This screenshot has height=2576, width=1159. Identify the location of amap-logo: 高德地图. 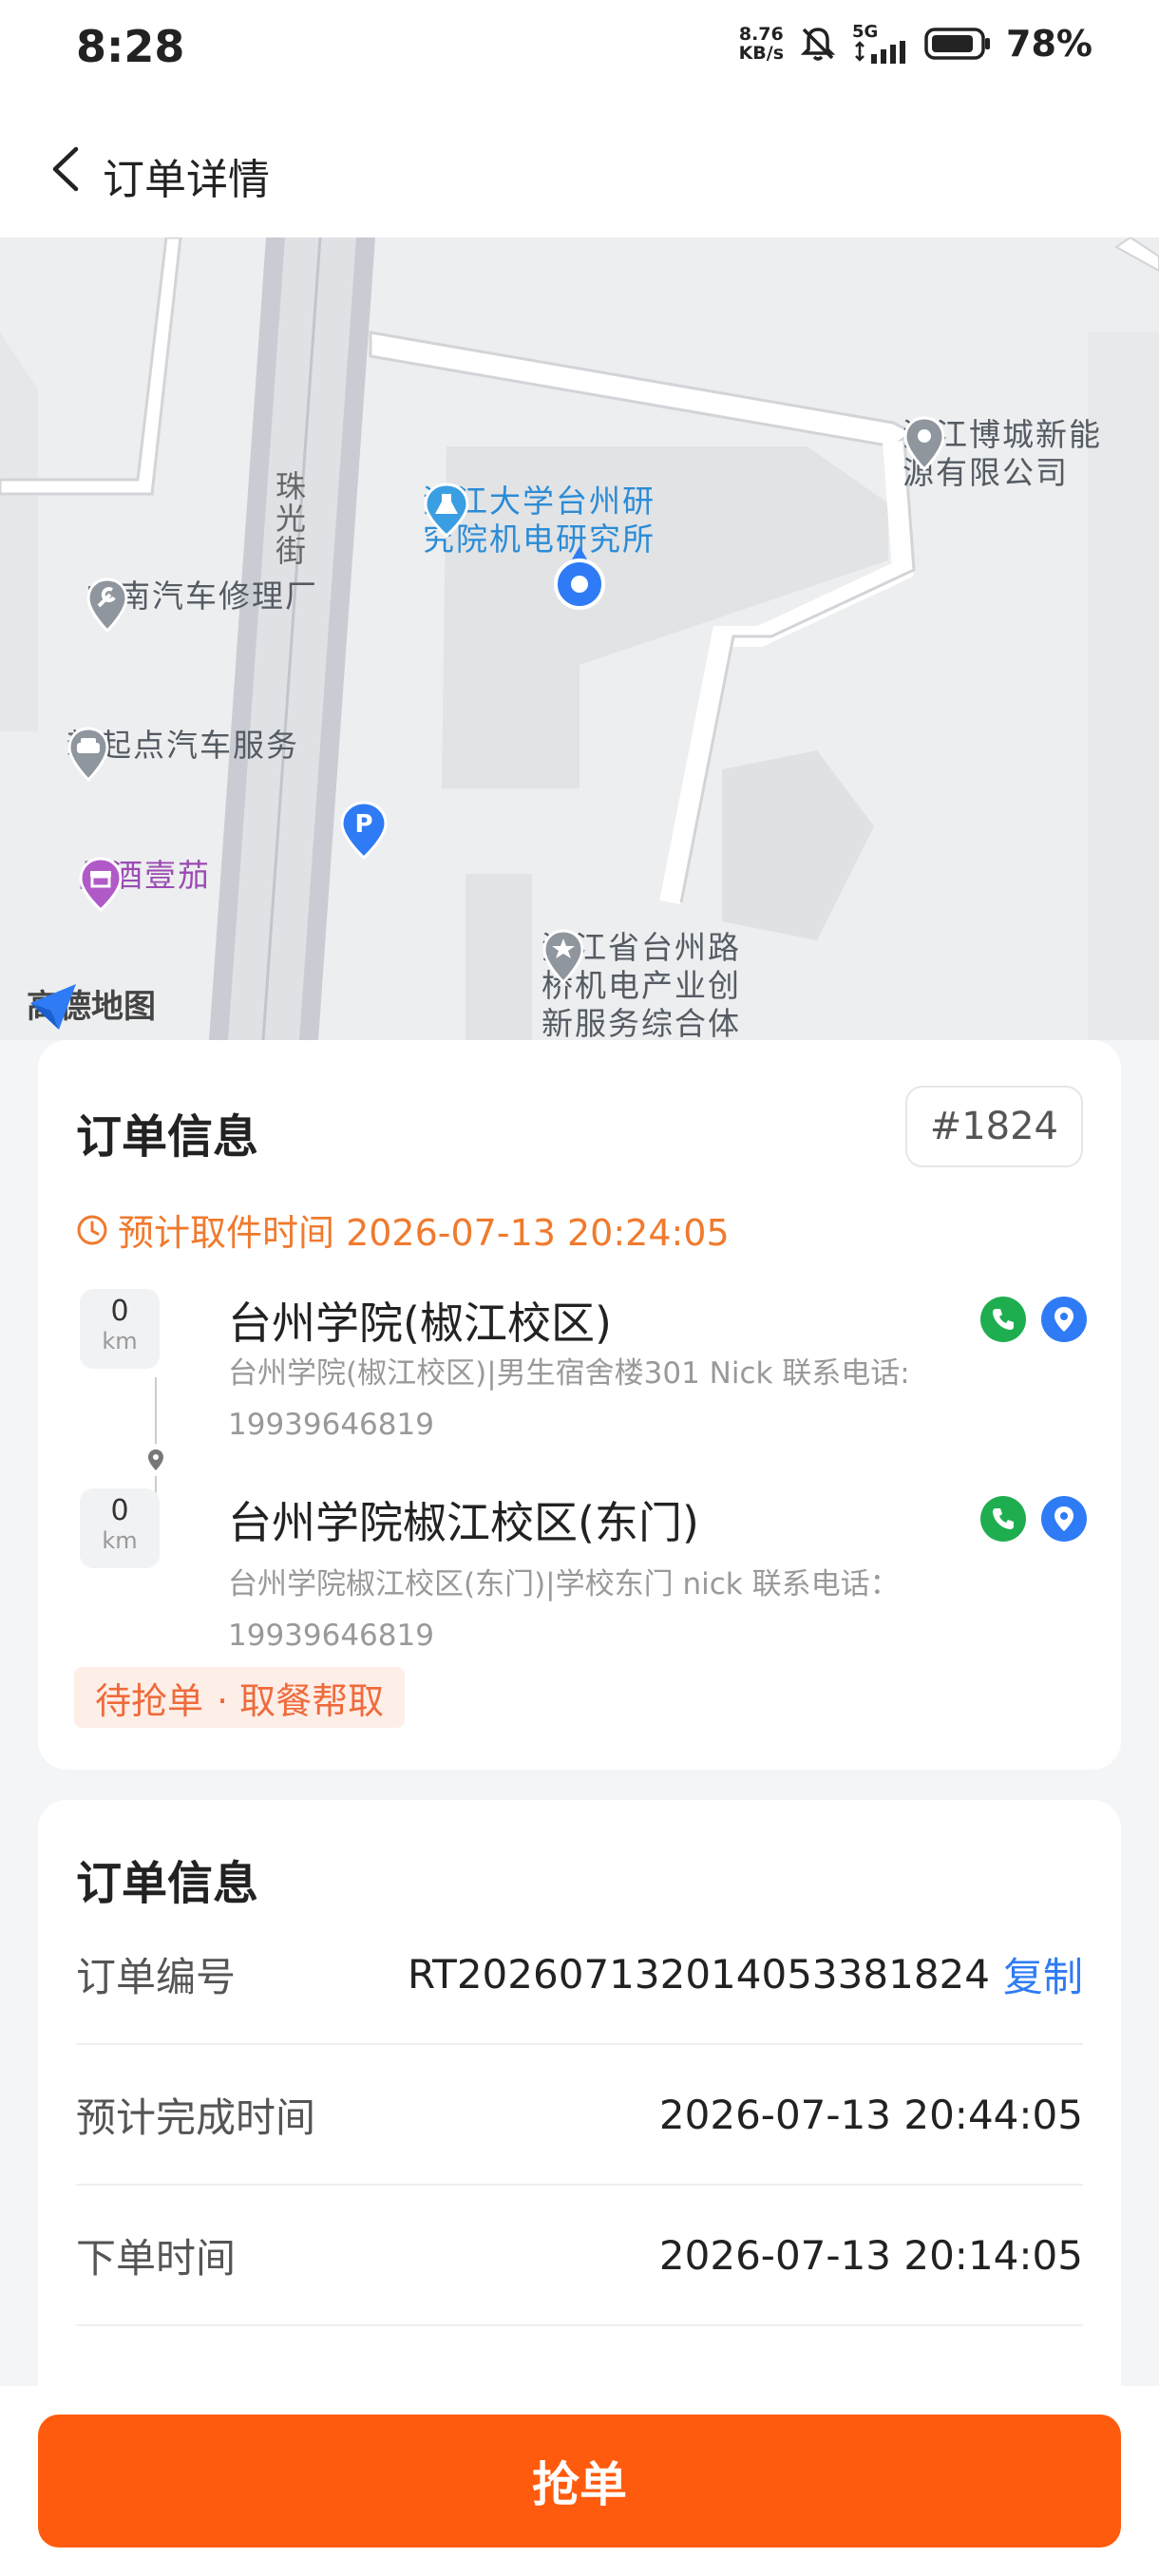
(91, 1005).